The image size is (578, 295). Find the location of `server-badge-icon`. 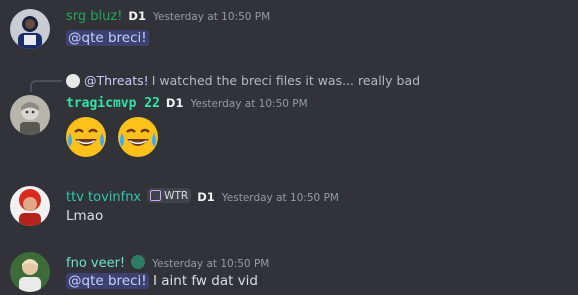

server-badge-icon is located at coordinates (138, 262).